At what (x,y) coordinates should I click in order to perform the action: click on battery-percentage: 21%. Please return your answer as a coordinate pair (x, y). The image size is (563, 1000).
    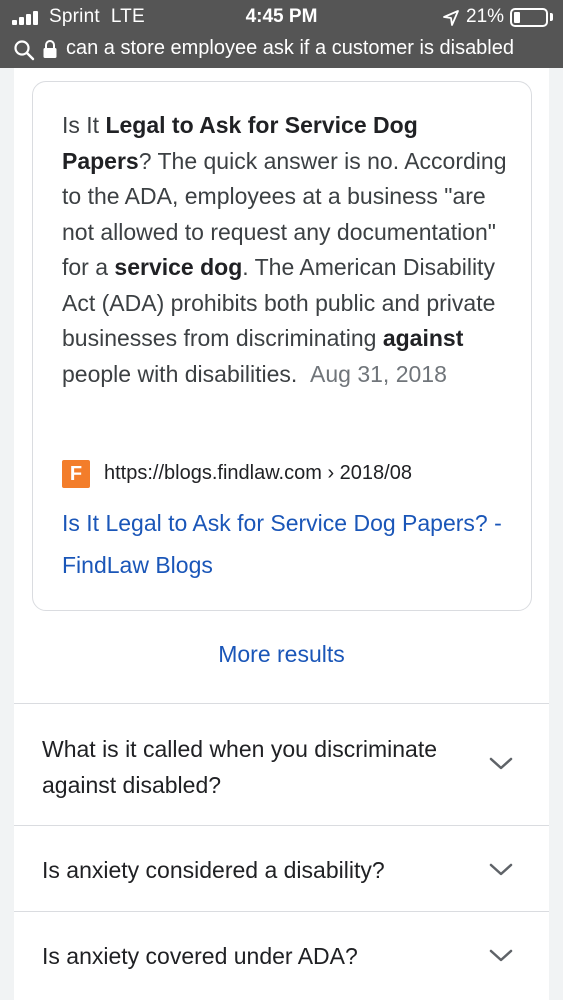
    Looking at the image, I should click on (485, 16).